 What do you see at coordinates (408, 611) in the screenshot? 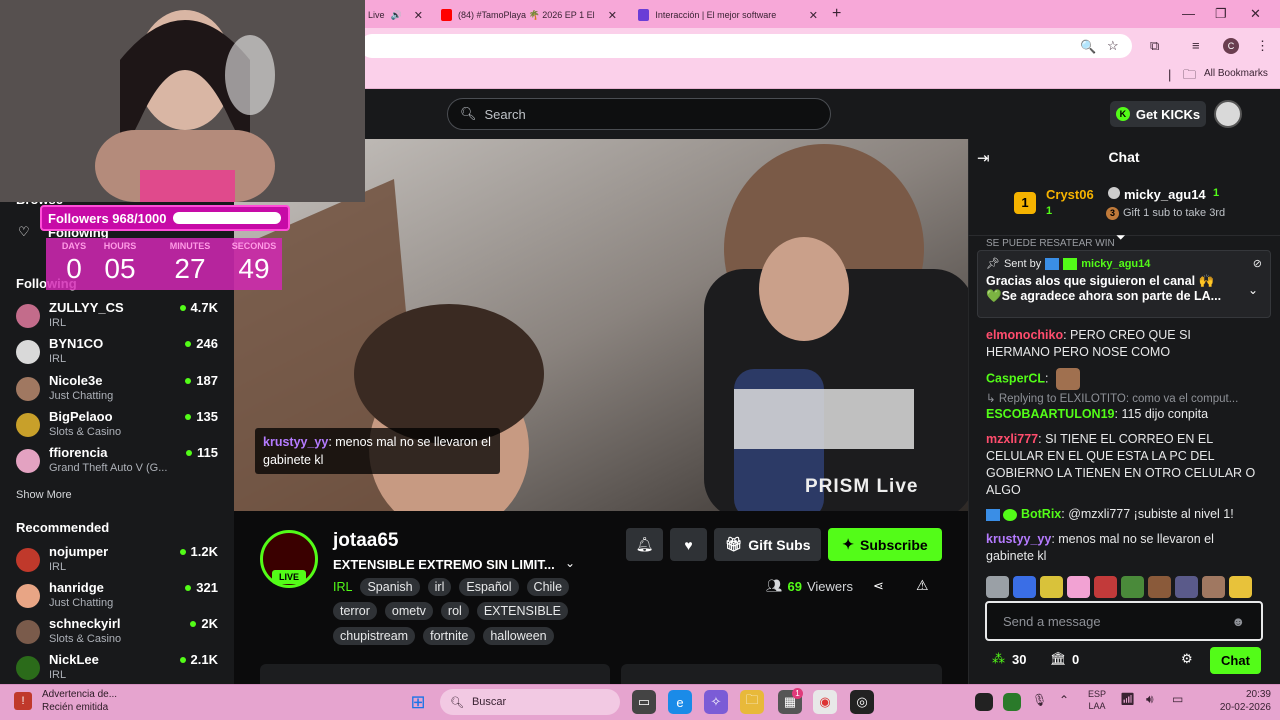
I see `tag: ometv` at bounding box center [408, 611].